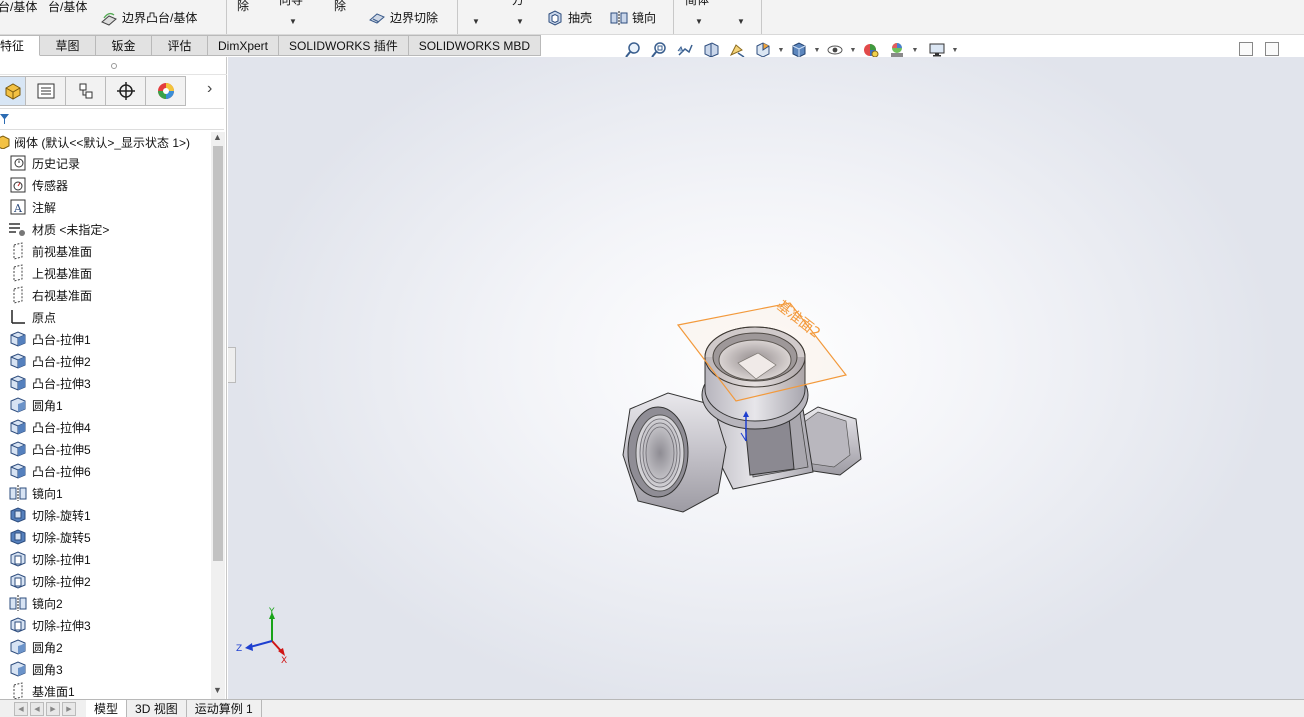 The image size is (1304, 717). Describe the element at coordinates (106, 207) in the screenshot. I see `tree-item: A 注解` at that location.